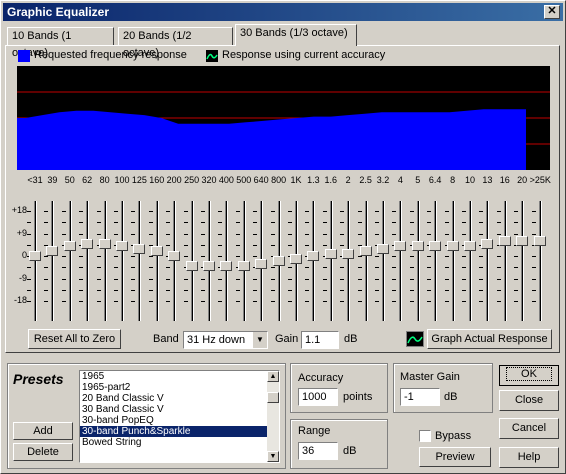 This screenshot has height=474, width=566. What do you see at coordinates (529, 428) in the screenshot?
I see `cancel-button: Cancel` at bounding box center [529, 428].